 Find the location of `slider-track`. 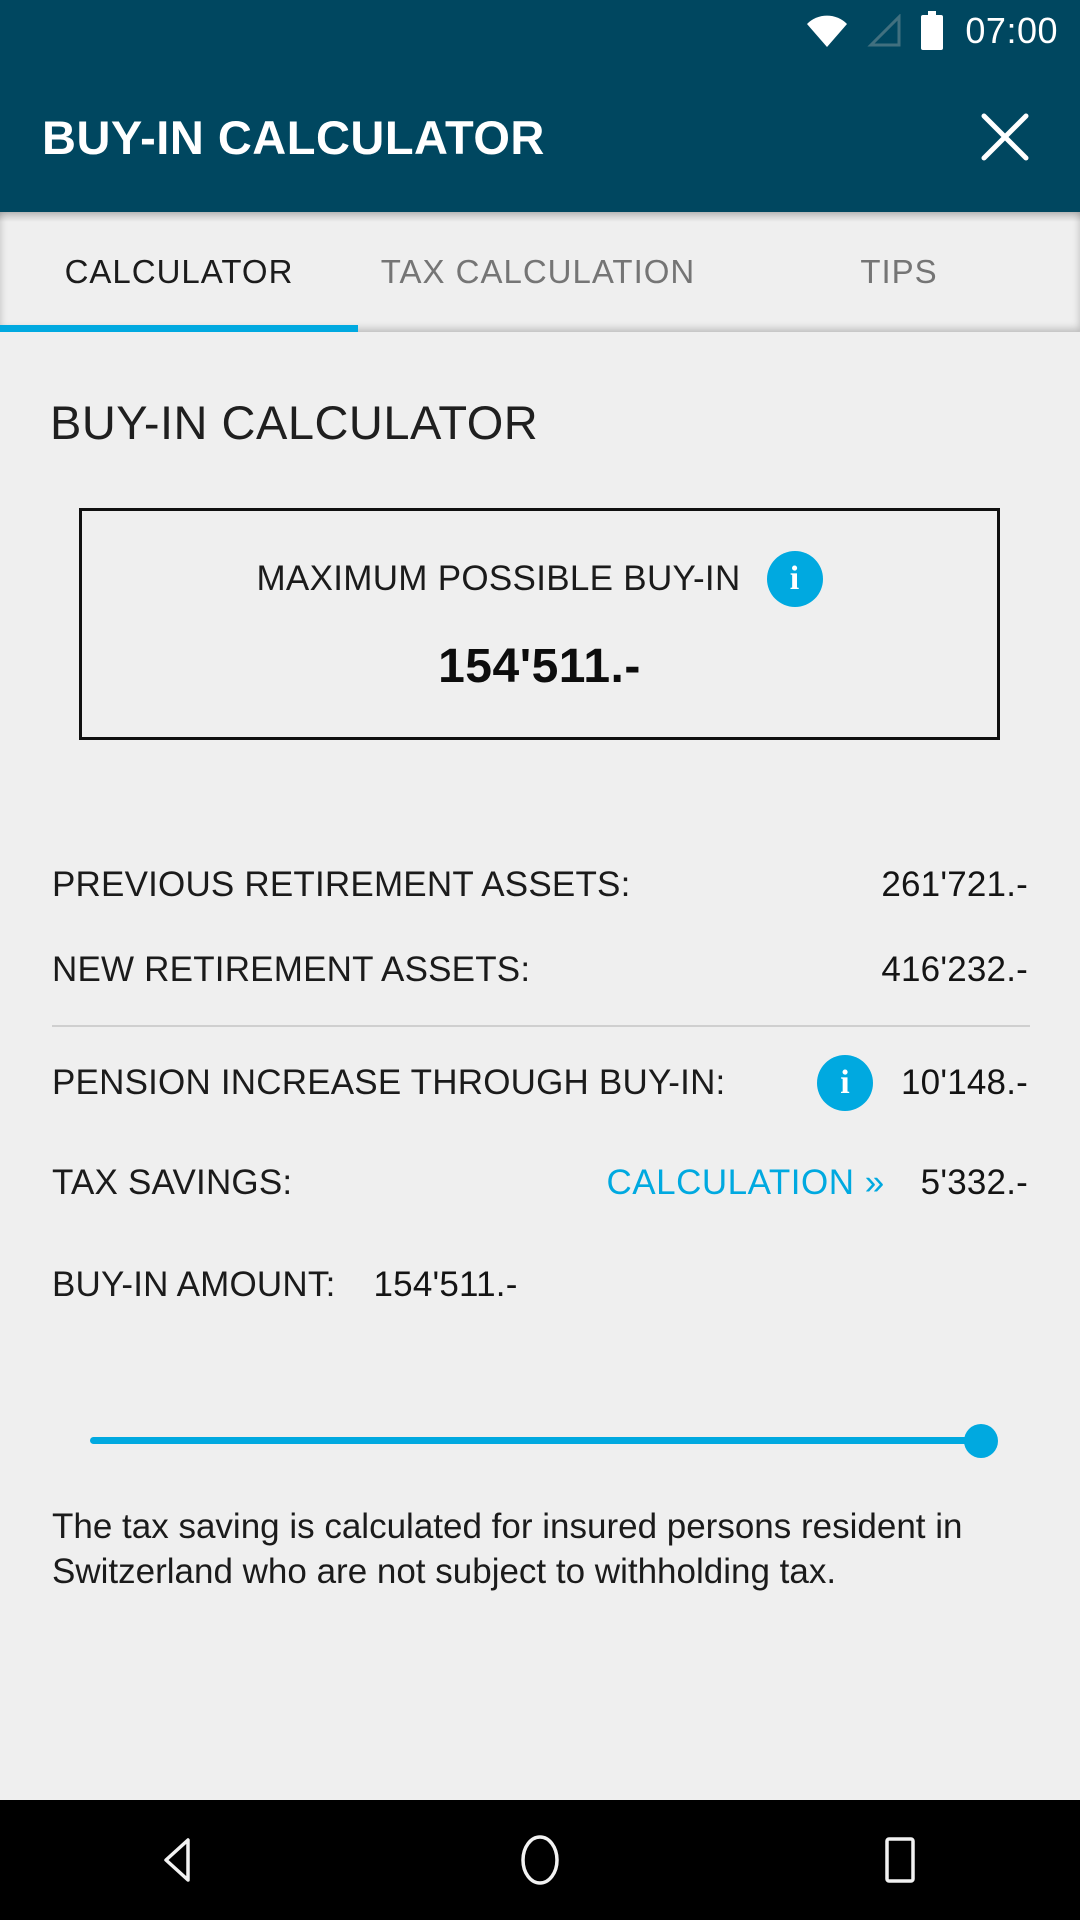

slider-track is located at coordinates (540, 1440).